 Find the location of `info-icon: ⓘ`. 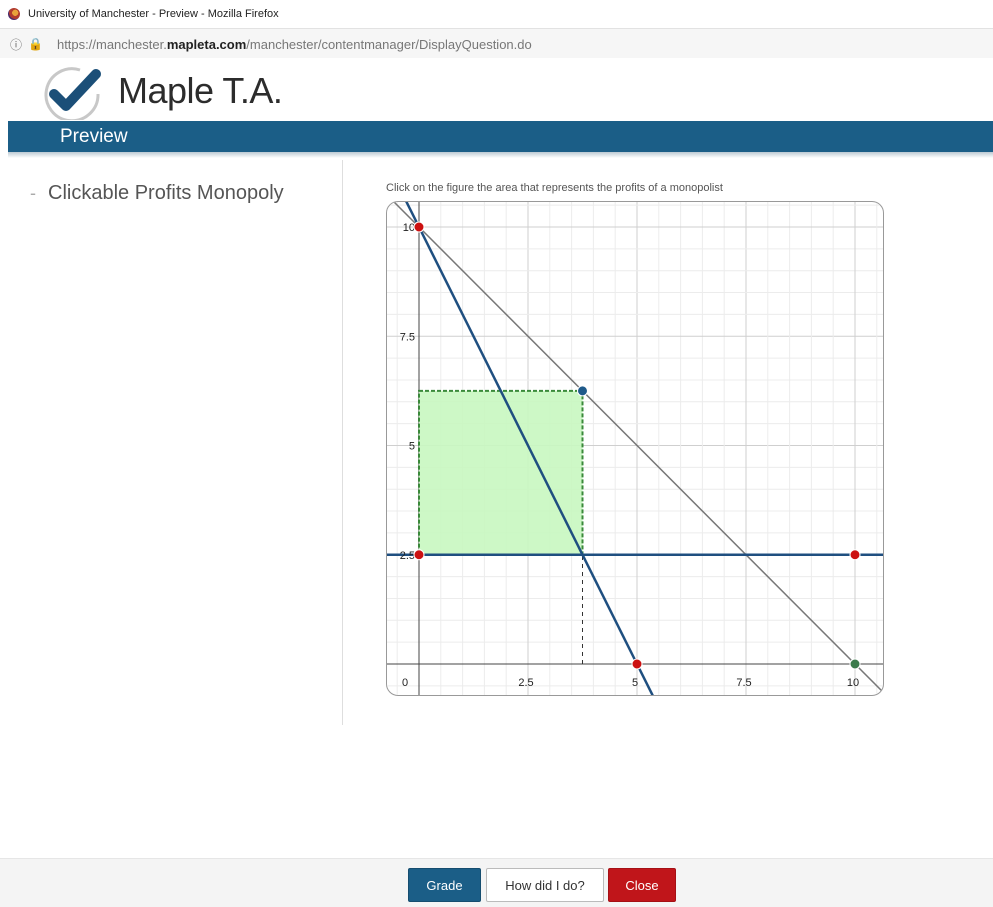

info-icon: ⓘ is located at coordinates (16, 44).